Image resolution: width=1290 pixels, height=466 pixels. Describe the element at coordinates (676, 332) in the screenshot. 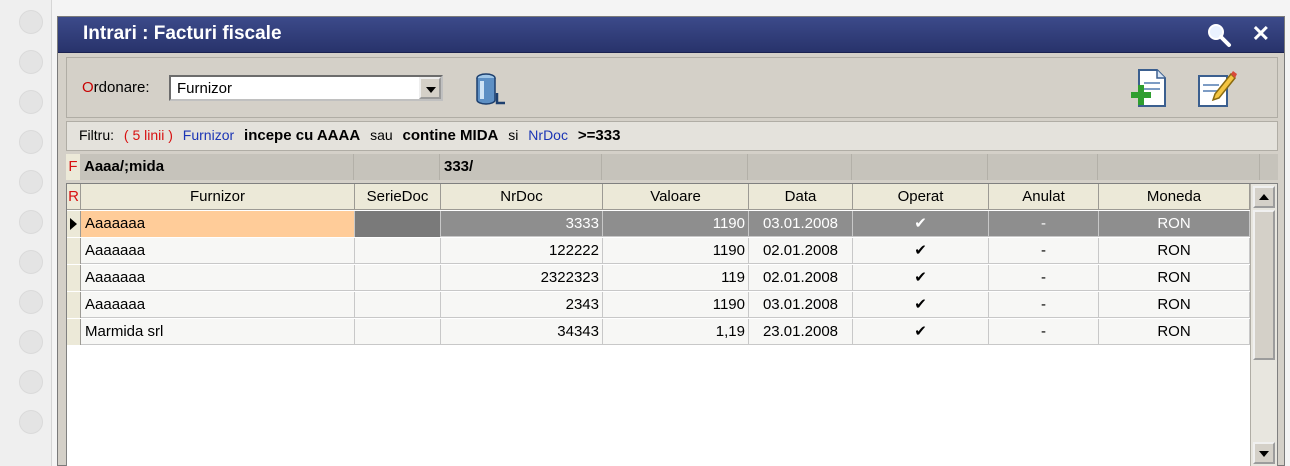

I see `cell-valoare: 1,19` at that location.